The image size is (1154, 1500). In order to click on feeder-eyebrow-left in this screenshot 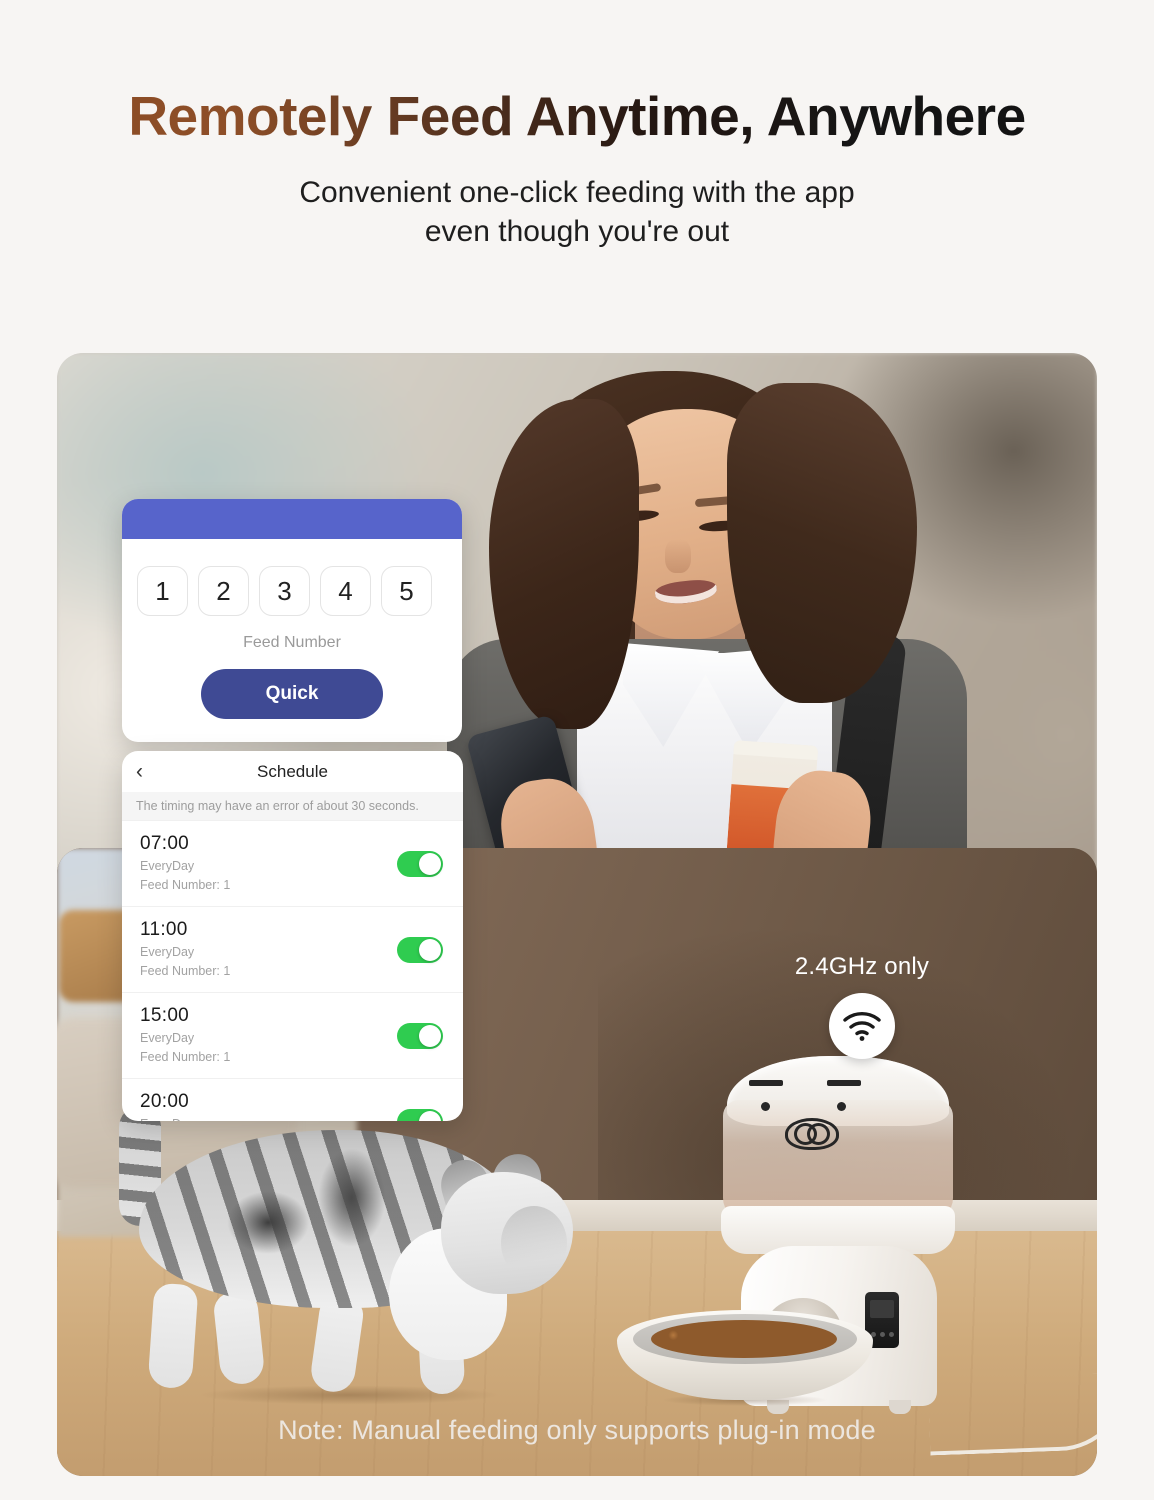, I will do `click(766, 1083)`.